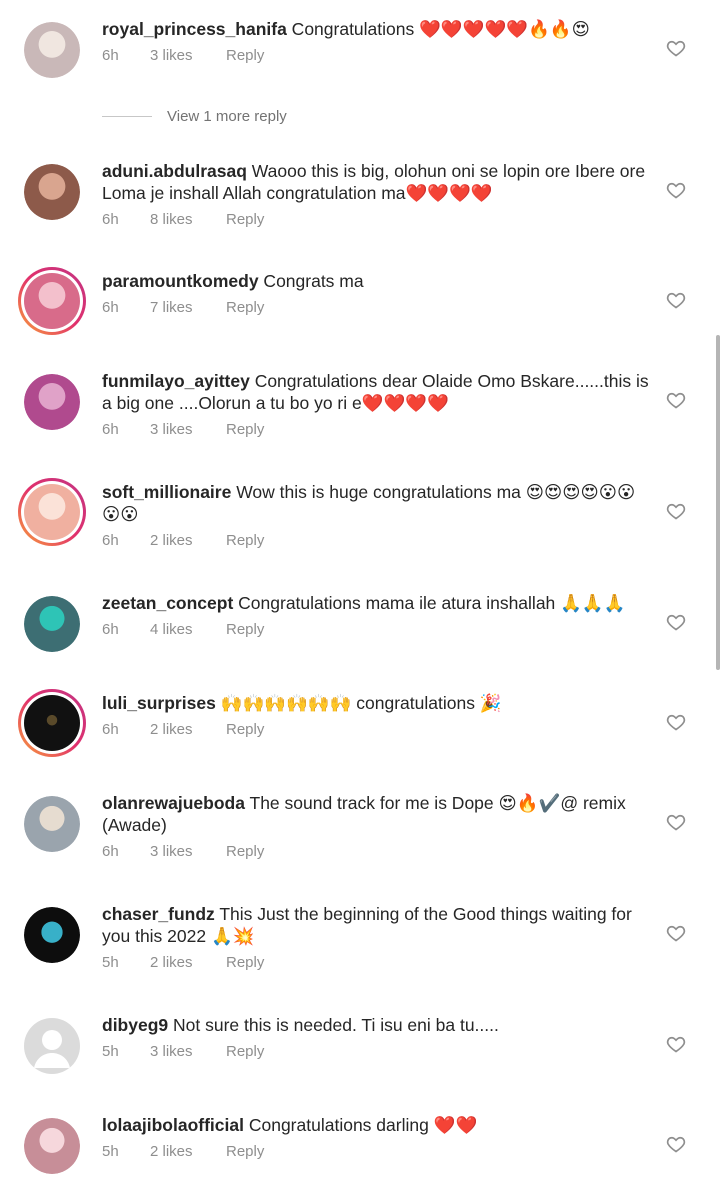  What do you see at coordinates (127, 116) in the screenshot?
I see `divider-line` at bounding box center [127, 116].